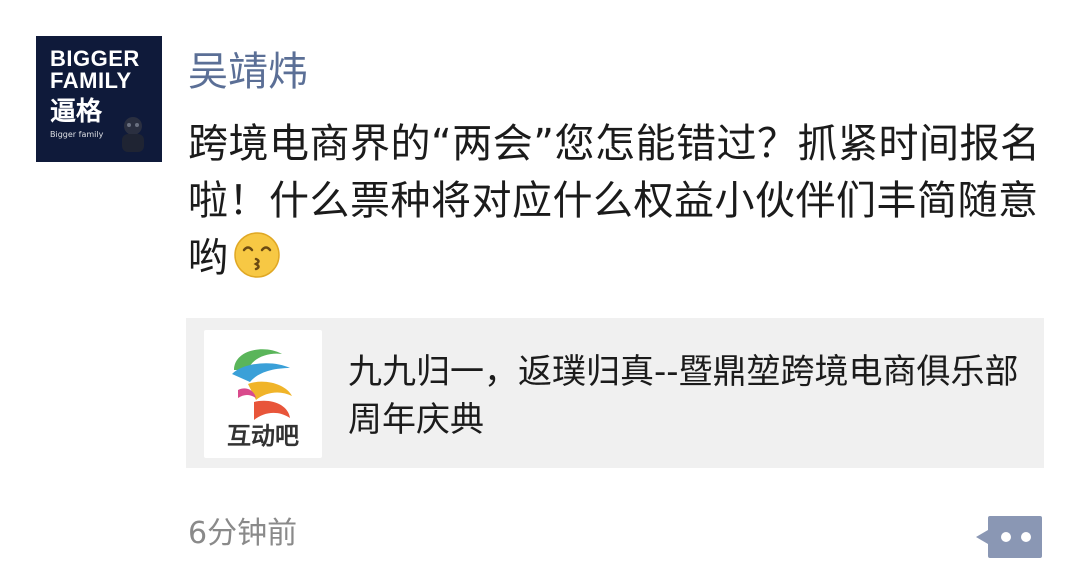  I want to click on link-title: 九九归一，返璞归真--暨鼎堃跨境电商俱乐部周年庆典, so click(683, 396).